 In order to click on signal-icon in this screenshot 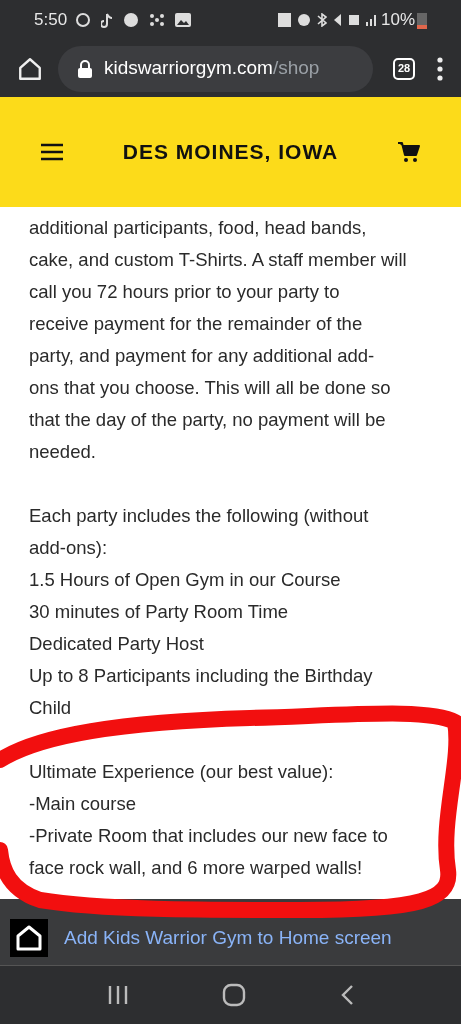, I will do `click(371, 20)`.